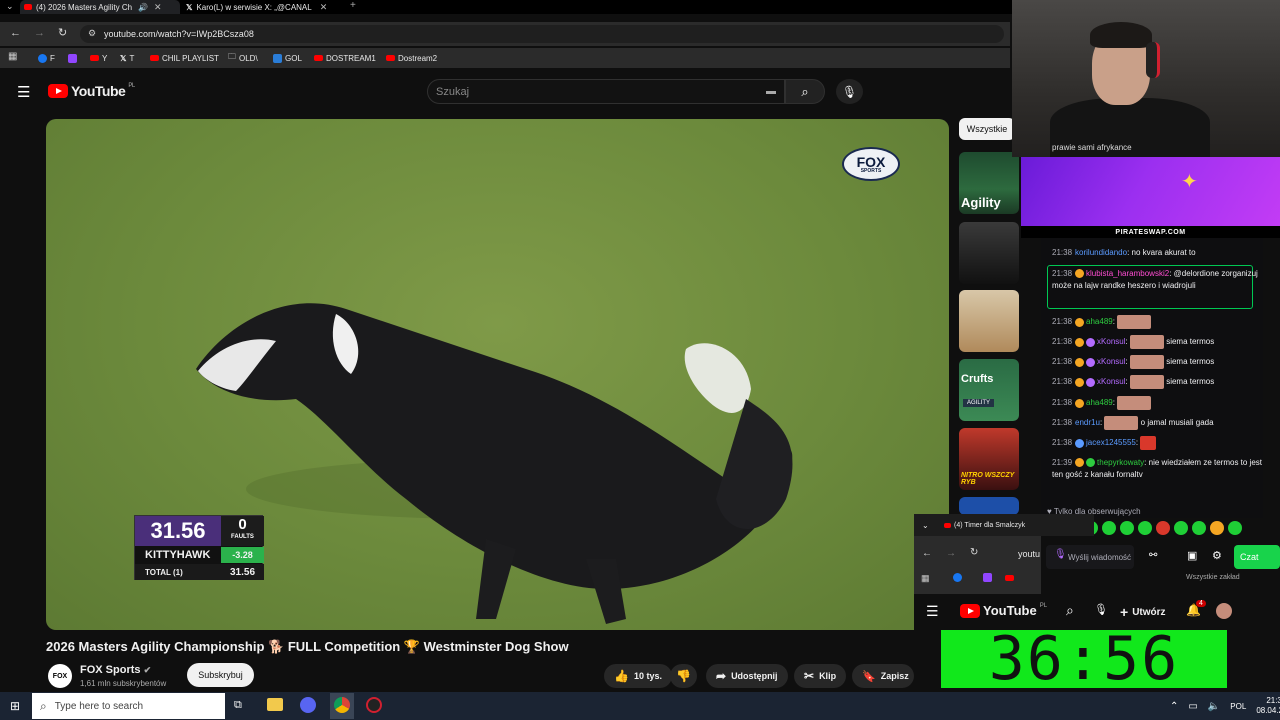 This screenshot has height=720, width=1280. I want to click on discord-icon, so click(308, 705).